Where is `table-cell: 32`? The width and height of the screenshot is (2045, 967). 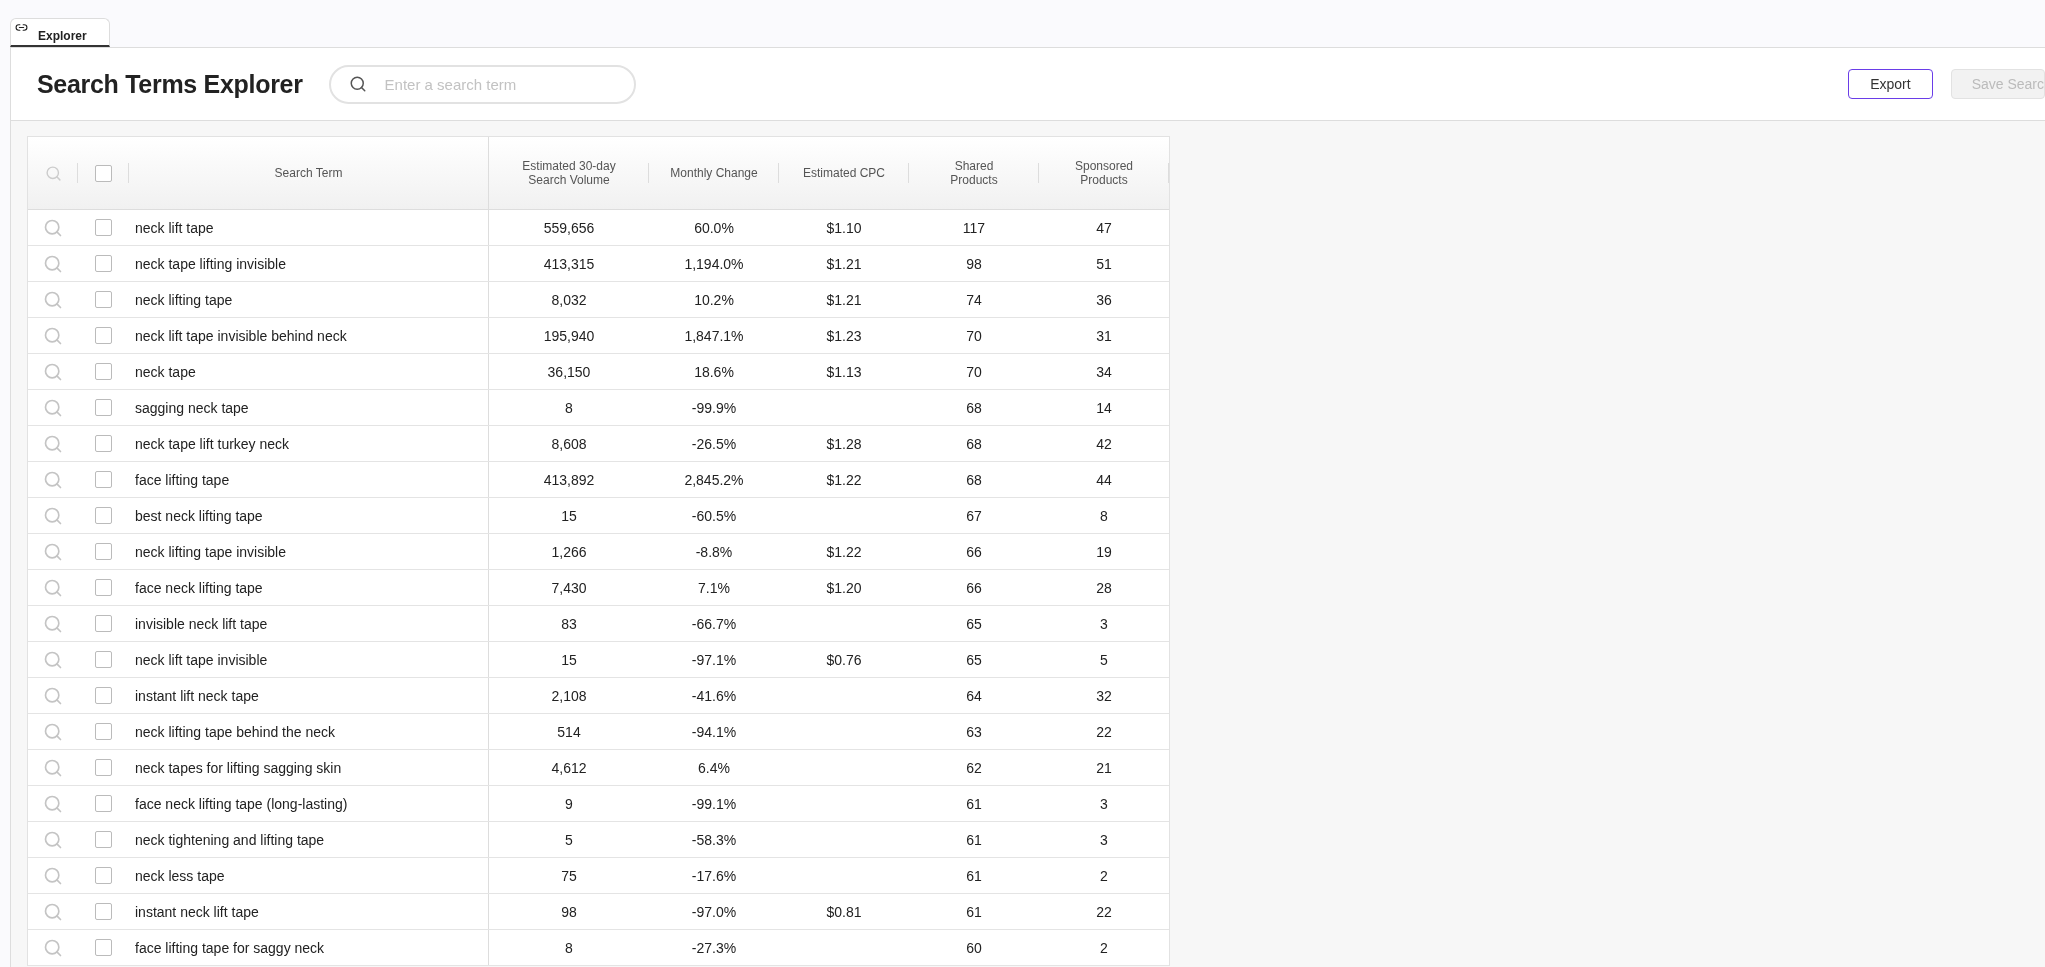 table-cell: 32 is located at coordinates (1104, 695).